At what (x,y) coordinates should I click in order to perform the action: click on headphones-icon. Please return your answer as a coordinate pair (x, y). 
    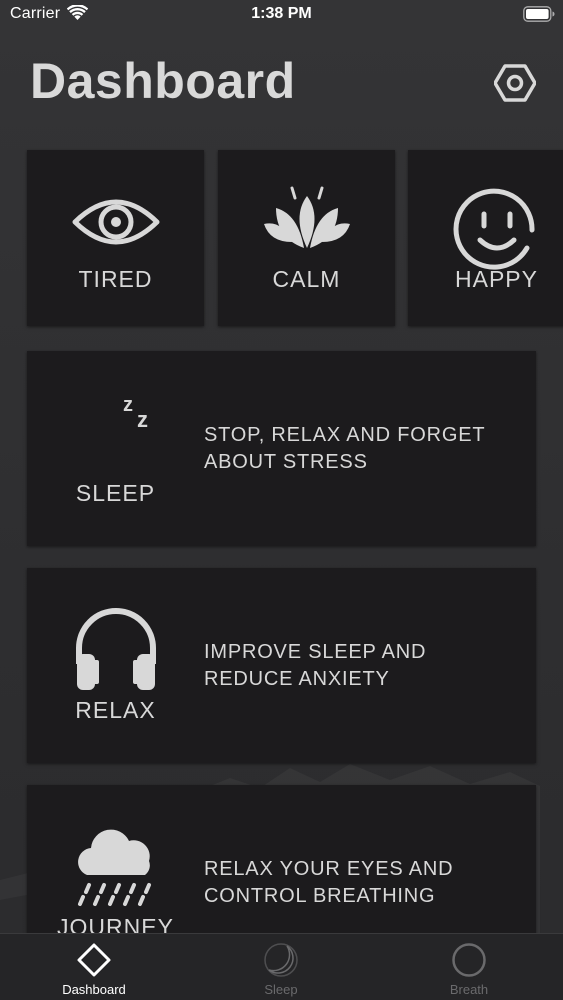
    Looking at the image, I should click on (116, 649).